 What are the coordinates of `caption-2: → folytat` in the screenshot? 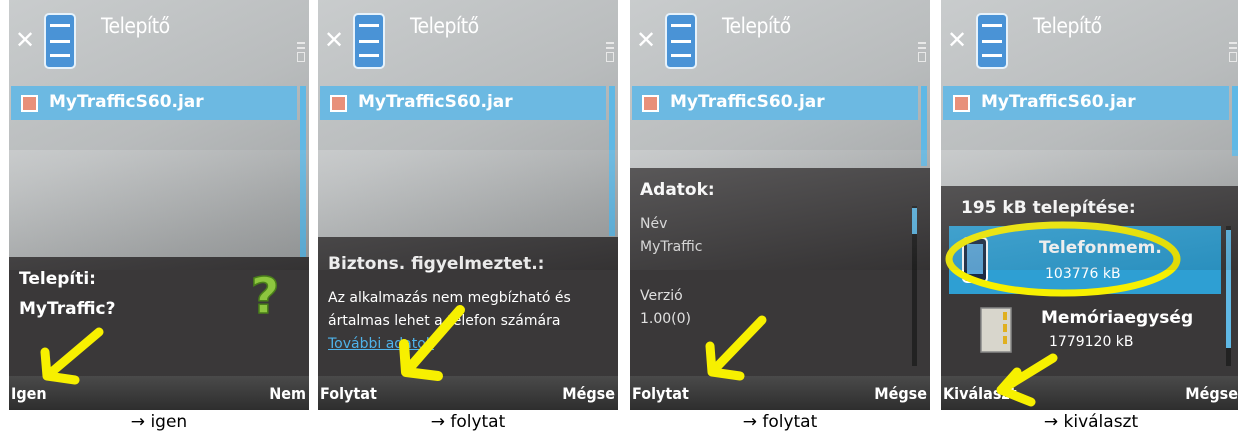 It's located at (468, 422).